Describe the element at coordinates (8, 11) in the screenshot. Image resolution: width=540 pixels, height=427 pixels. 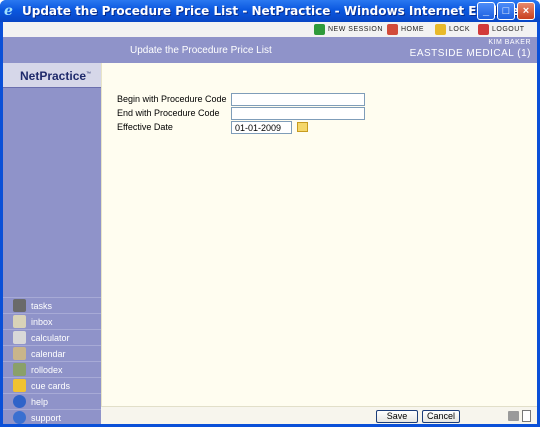
I see `internet-explorer-icon: e` at that location.